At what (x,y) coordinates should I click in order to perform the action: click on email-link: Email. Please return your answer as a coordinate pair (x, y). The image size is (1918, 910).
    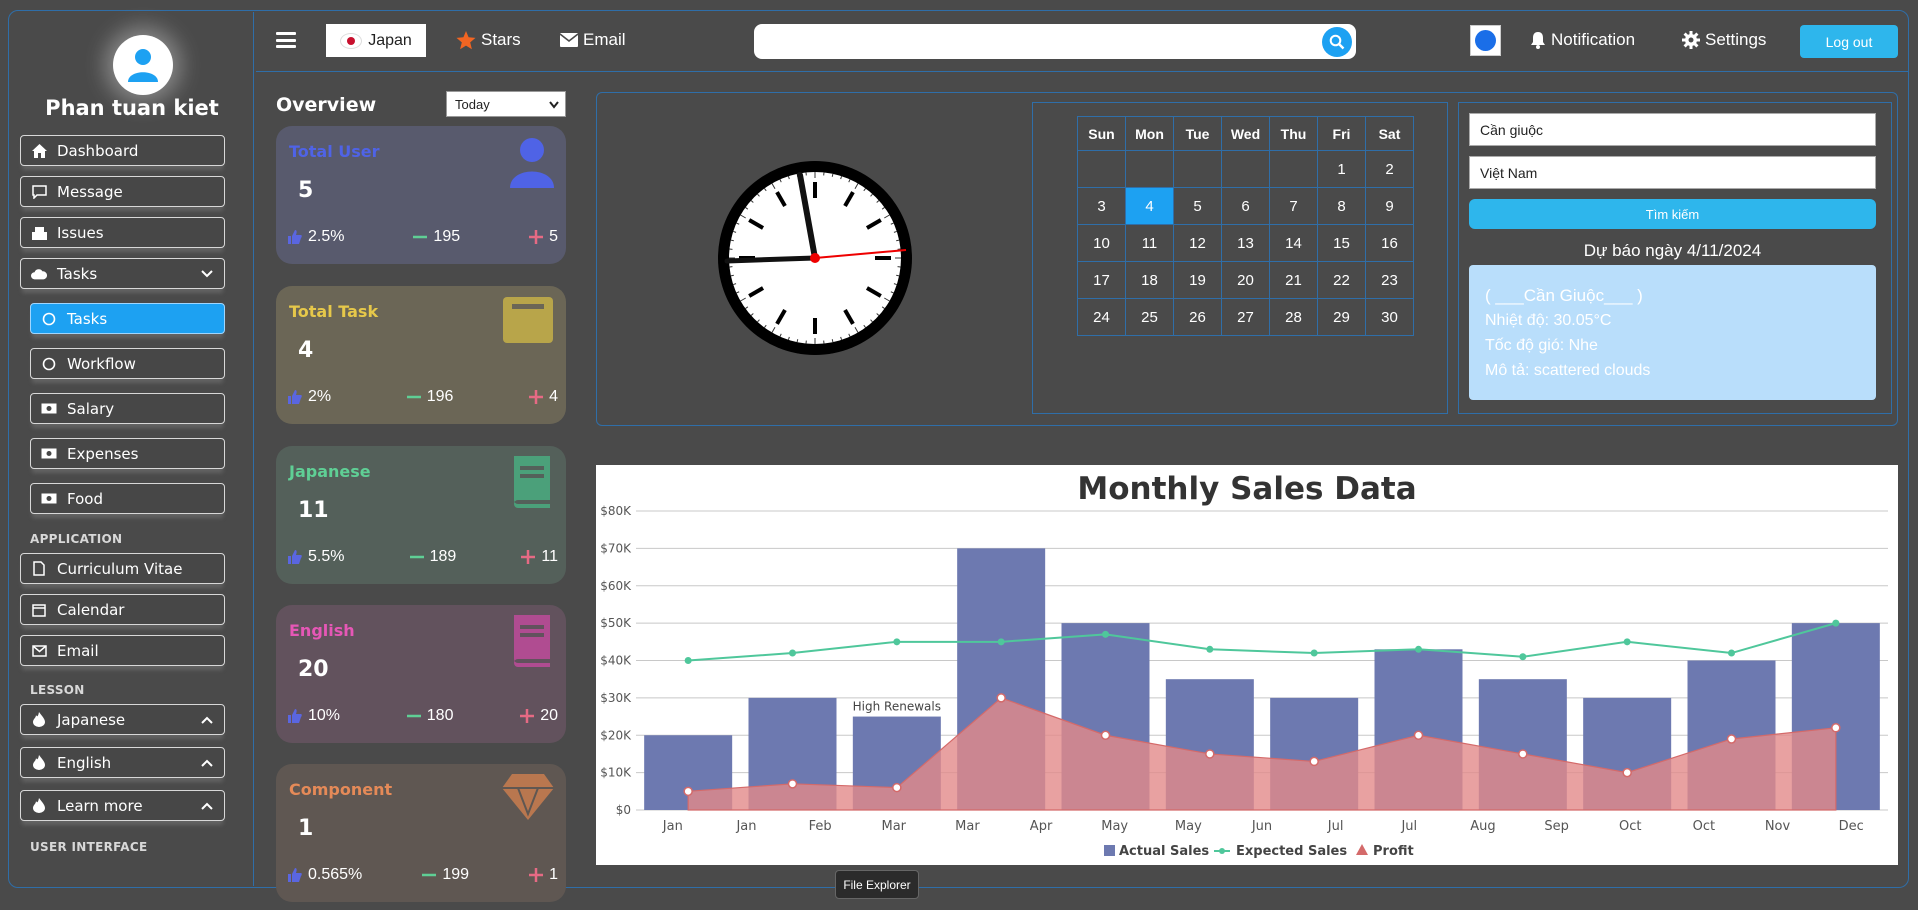
    Looking at the image, I should click on (593, 40).